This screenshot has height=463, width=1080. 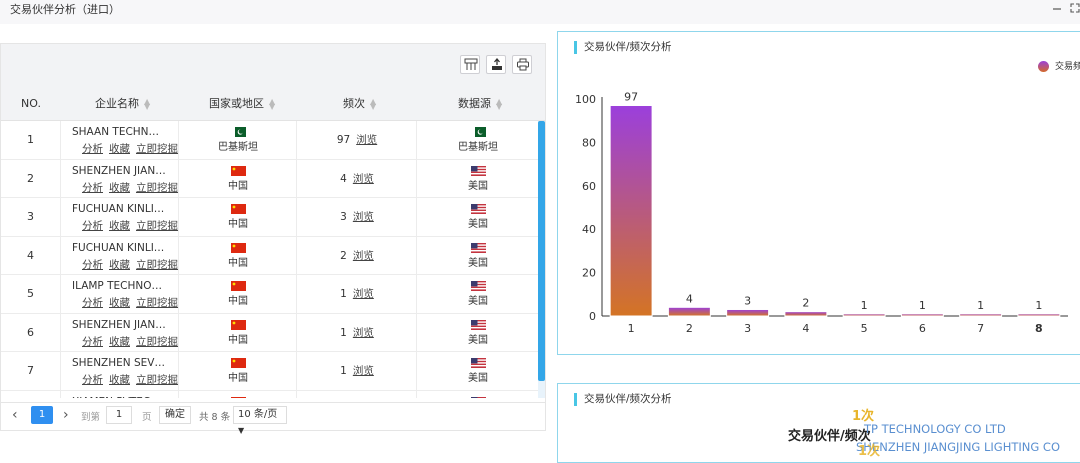 What do you see at coordinates (119, 397) in the screenshot?
I see `company-name: XIAMEN PVTECH CO` at bounding box center [119, 397].